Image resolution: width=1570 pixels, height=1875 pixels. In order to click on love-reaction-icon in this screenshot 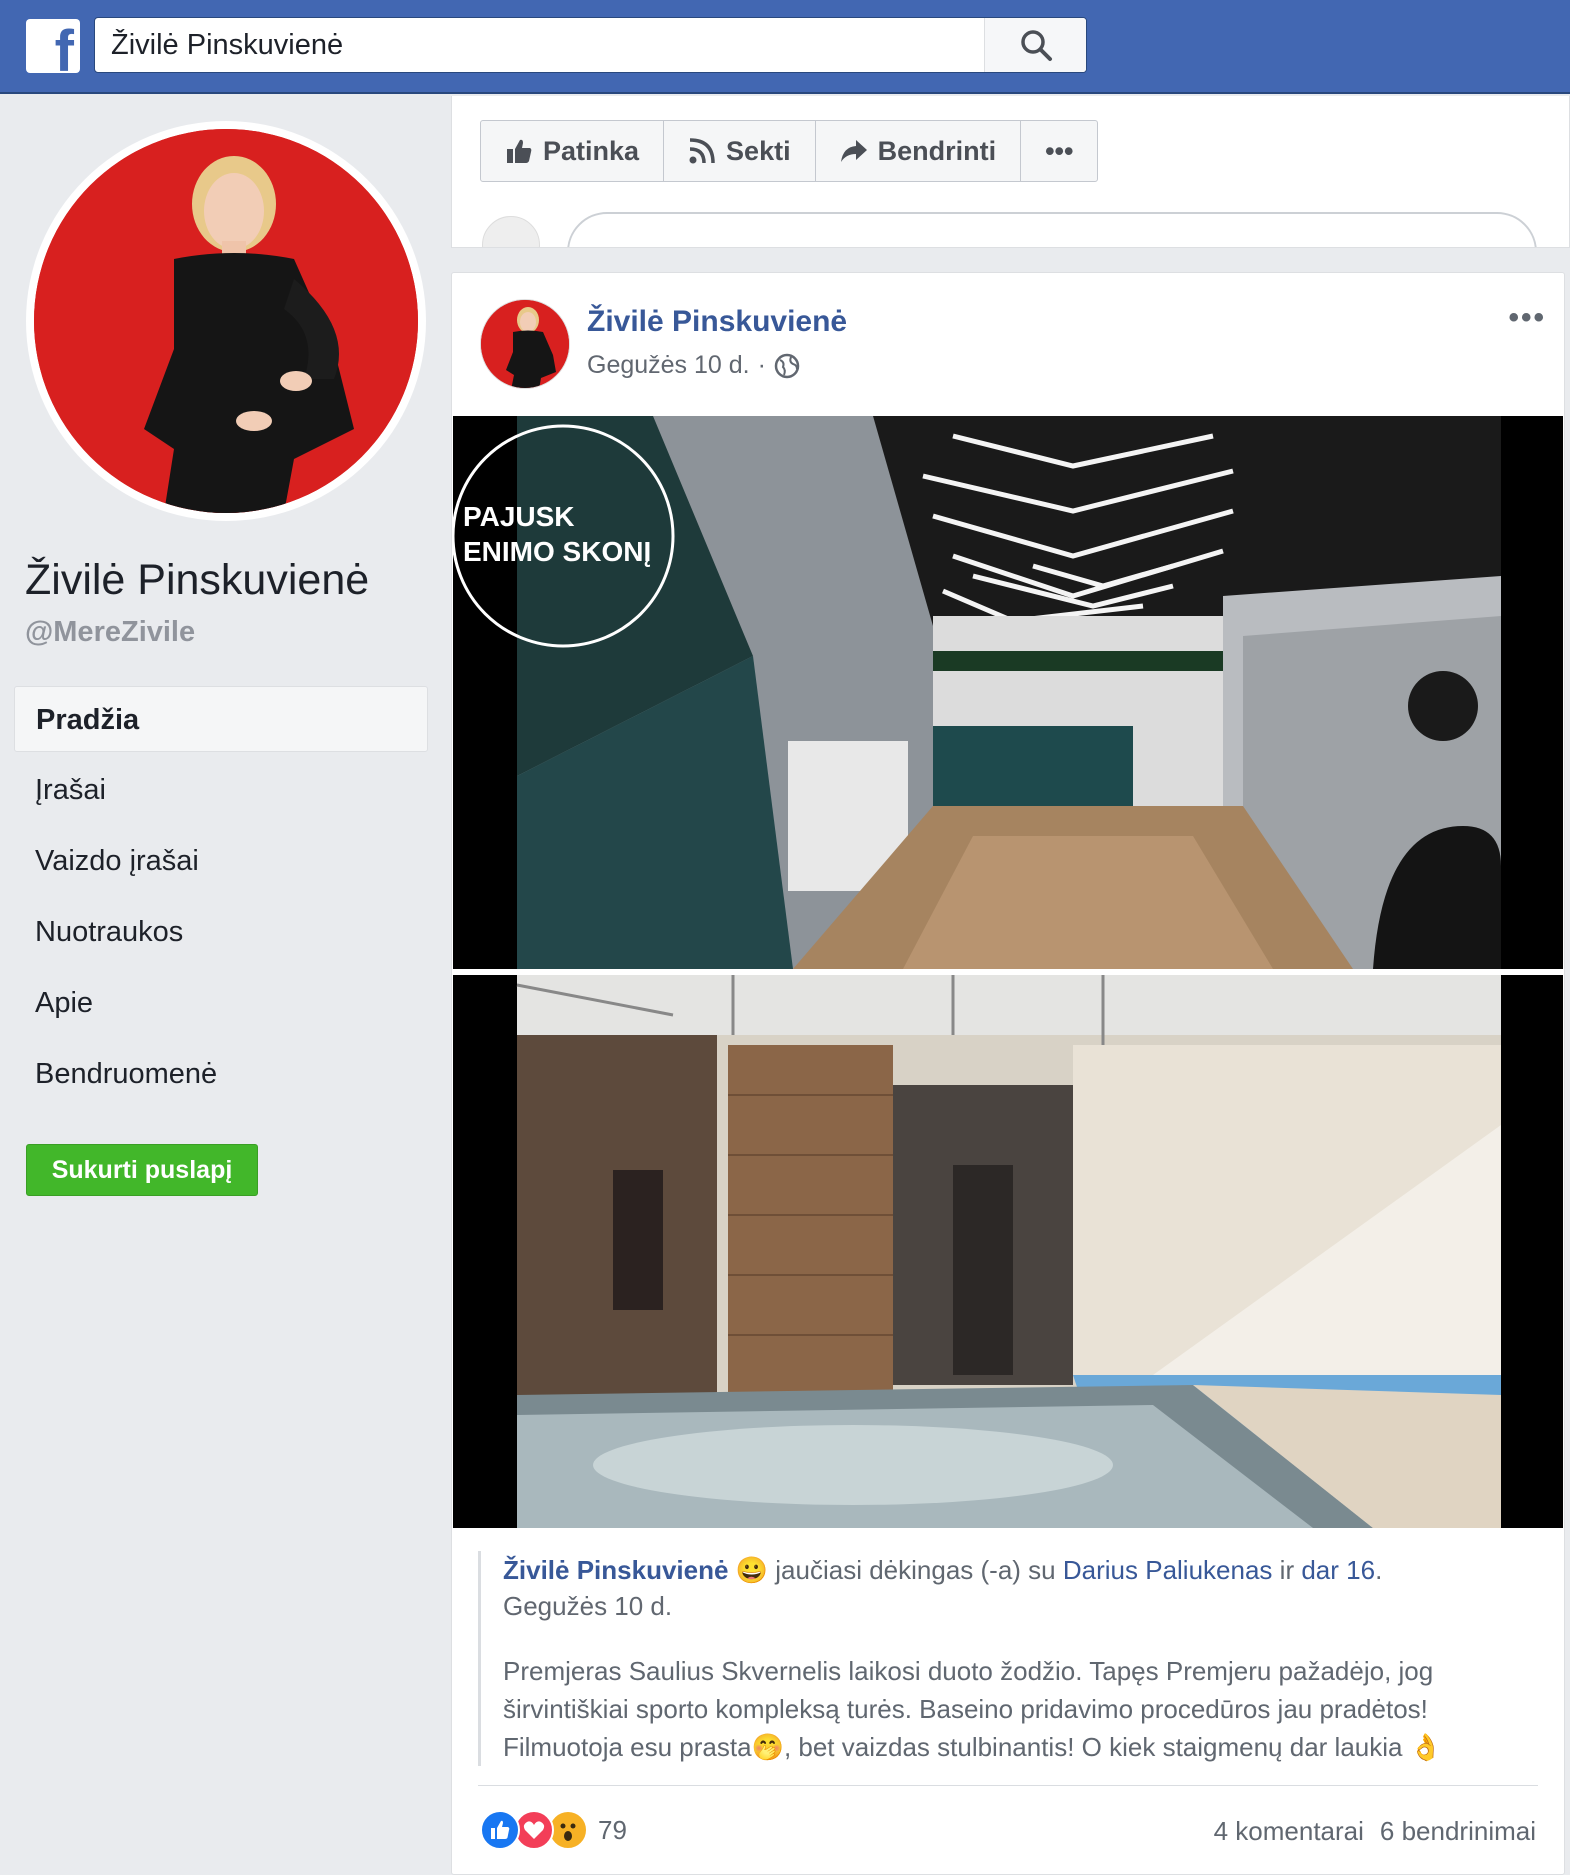, I will do `click(534, 1830)`.